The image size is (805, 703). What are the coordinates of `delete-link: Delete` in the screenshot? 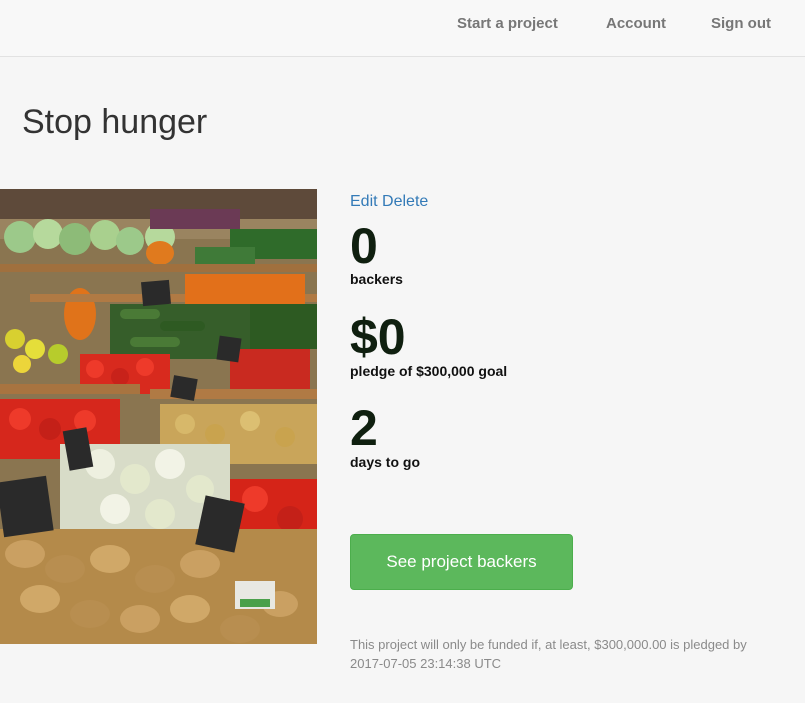 It's located at (405, 201).